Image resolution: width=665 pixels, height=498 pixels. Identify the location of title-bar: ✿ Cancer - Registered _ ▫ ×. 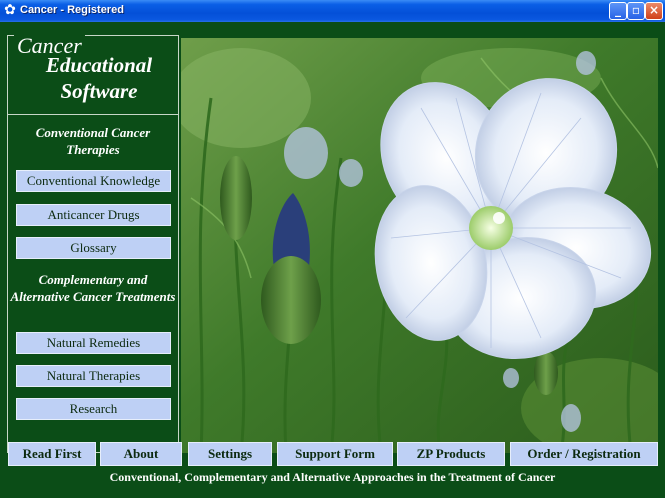
(332, 11).